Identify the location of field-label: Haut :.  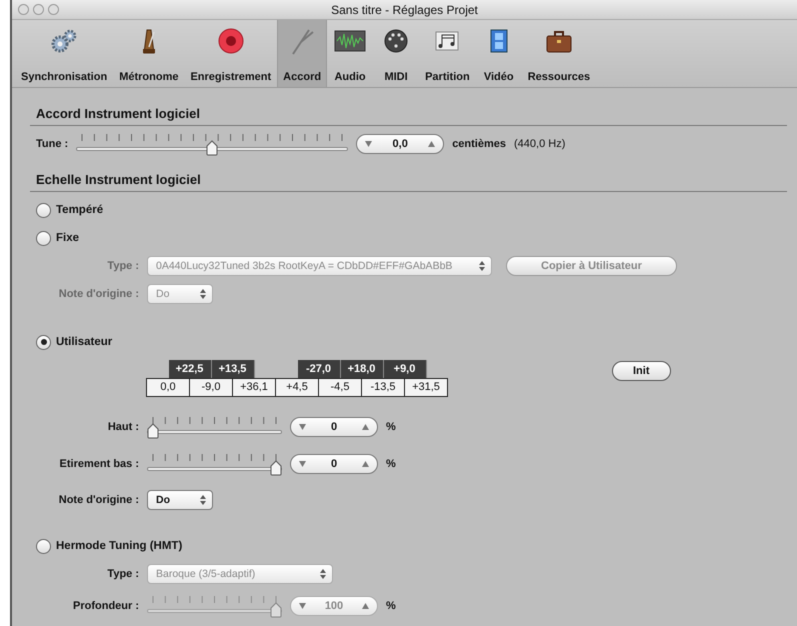
(122, 426).